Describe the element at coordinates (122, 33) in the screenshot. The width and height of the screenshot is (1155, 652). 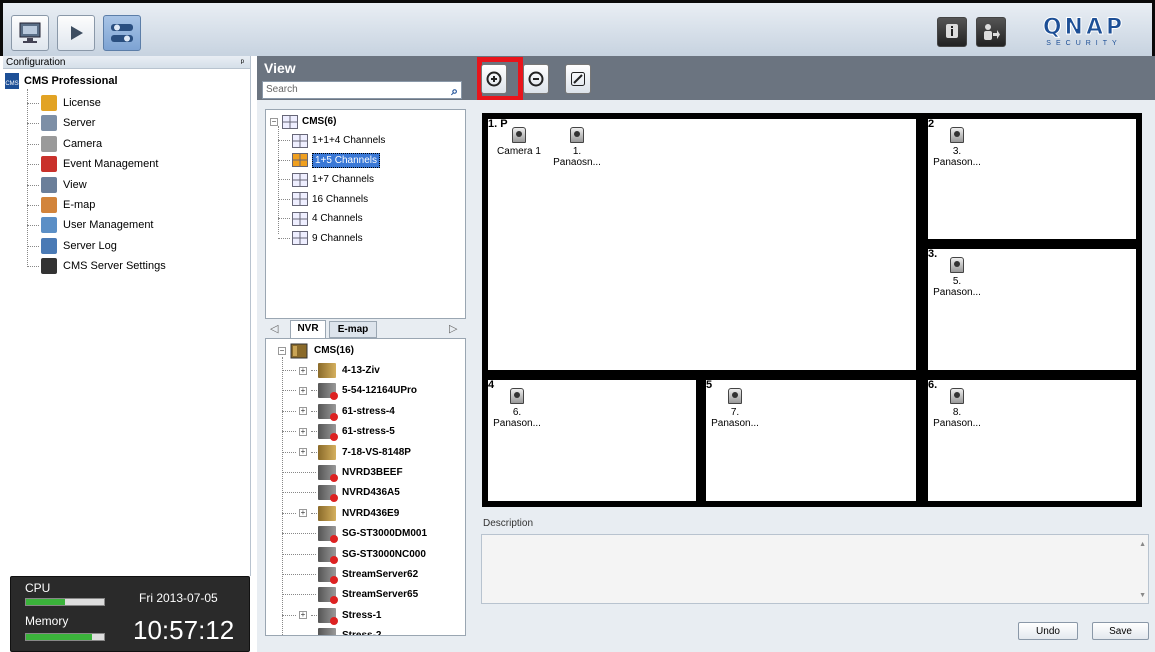
I see `configuration-button` at that location.